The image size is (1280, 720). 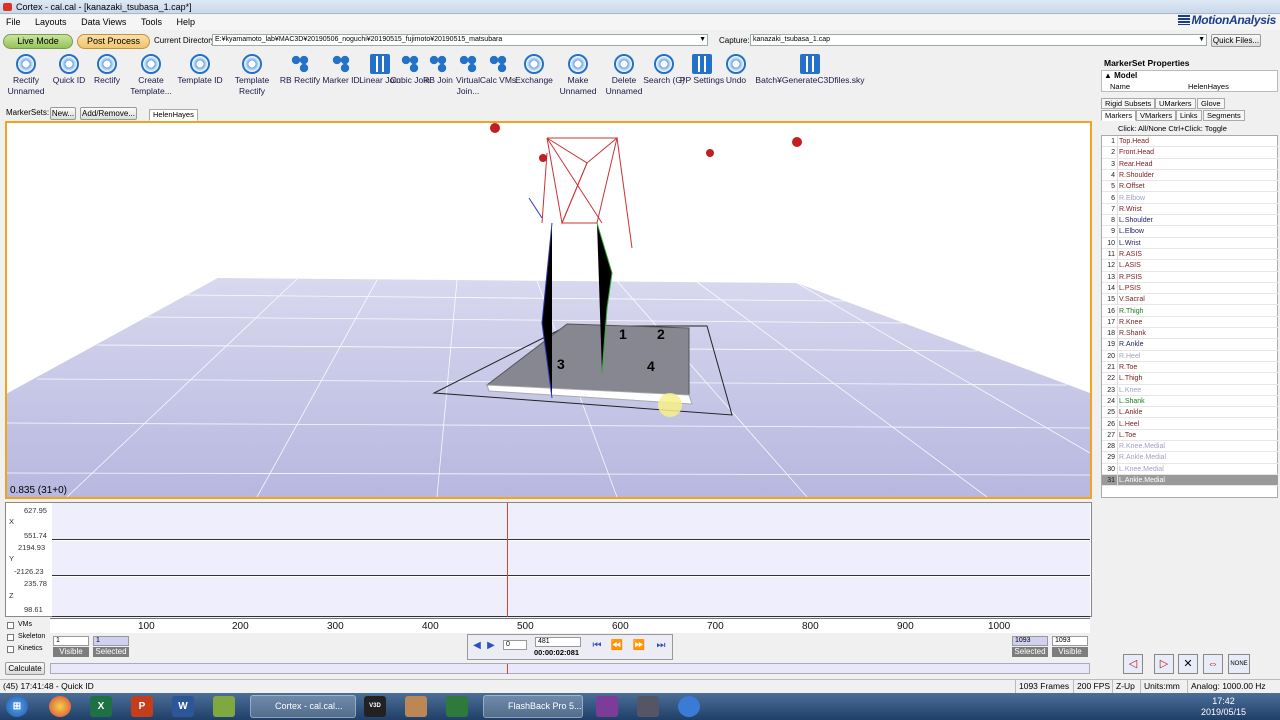 I want to click on marker-list-row: 16 R.Thigh, so click(x=1190, y=311).